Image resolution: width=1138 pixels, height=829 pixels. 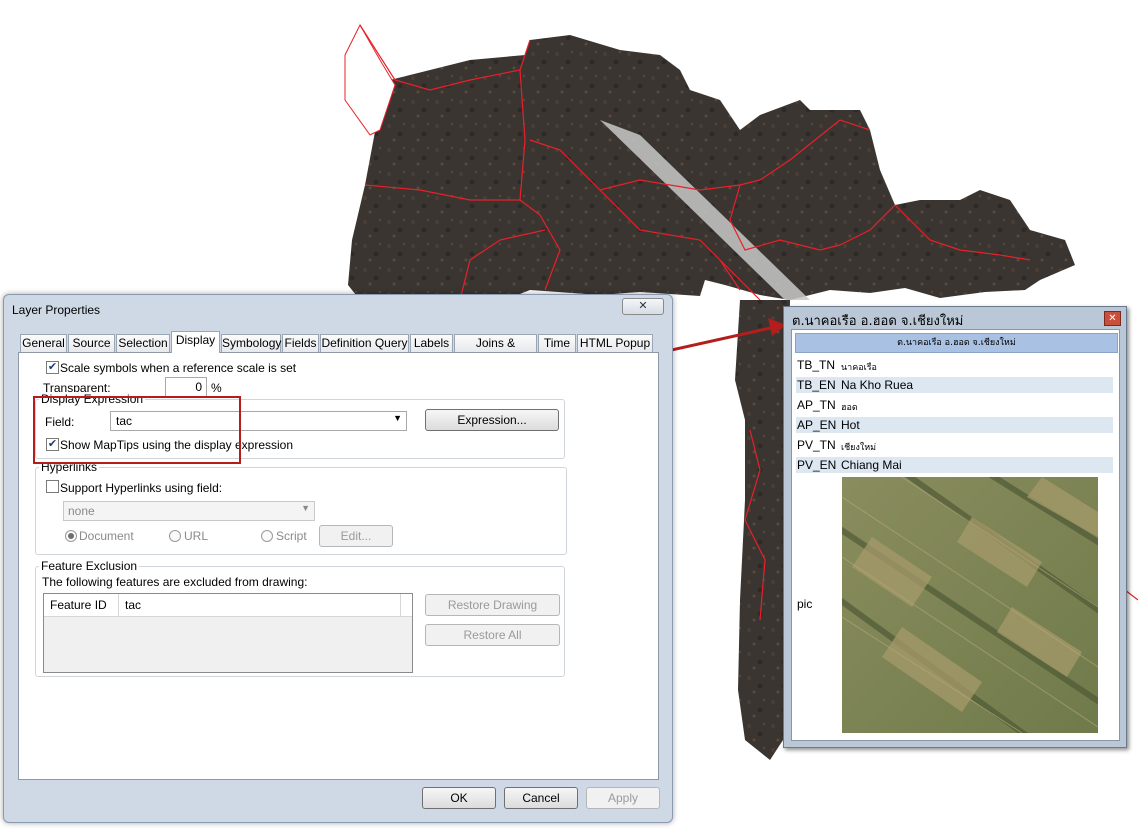 What do you see at coordinates (954, 405) in the screenshot?
I see `list-item: AP_TN ฮอด` at bounding box center [954, 405].